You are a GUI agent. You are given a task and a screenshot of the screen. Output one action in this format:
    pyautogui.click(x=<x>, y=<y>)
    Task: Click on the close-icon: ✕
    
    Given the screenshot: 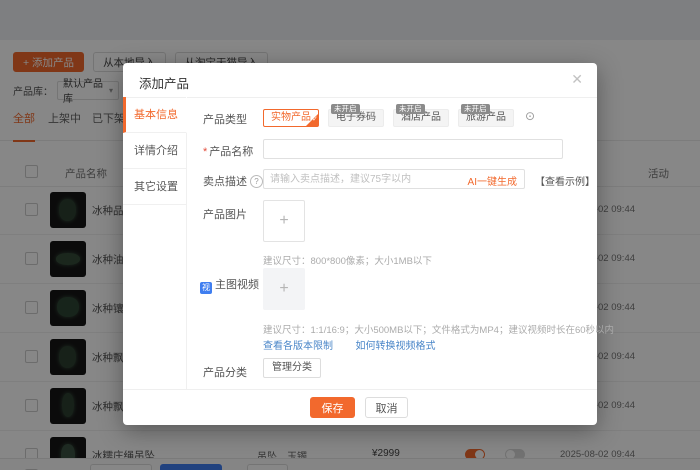 What is the action you would take?
    pyautogui.click(x=577, y=79)
    